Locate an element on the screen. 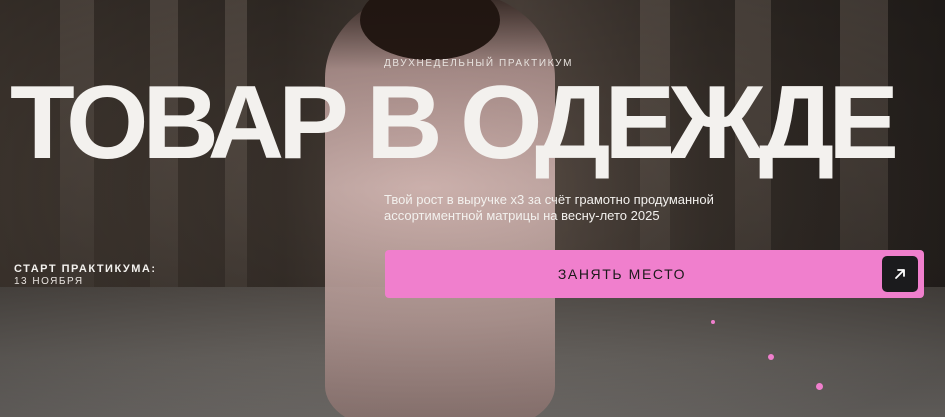 The image size is (945, 417). start-date: 13 НОЯБРЯ is located at coordinates (49, 281).